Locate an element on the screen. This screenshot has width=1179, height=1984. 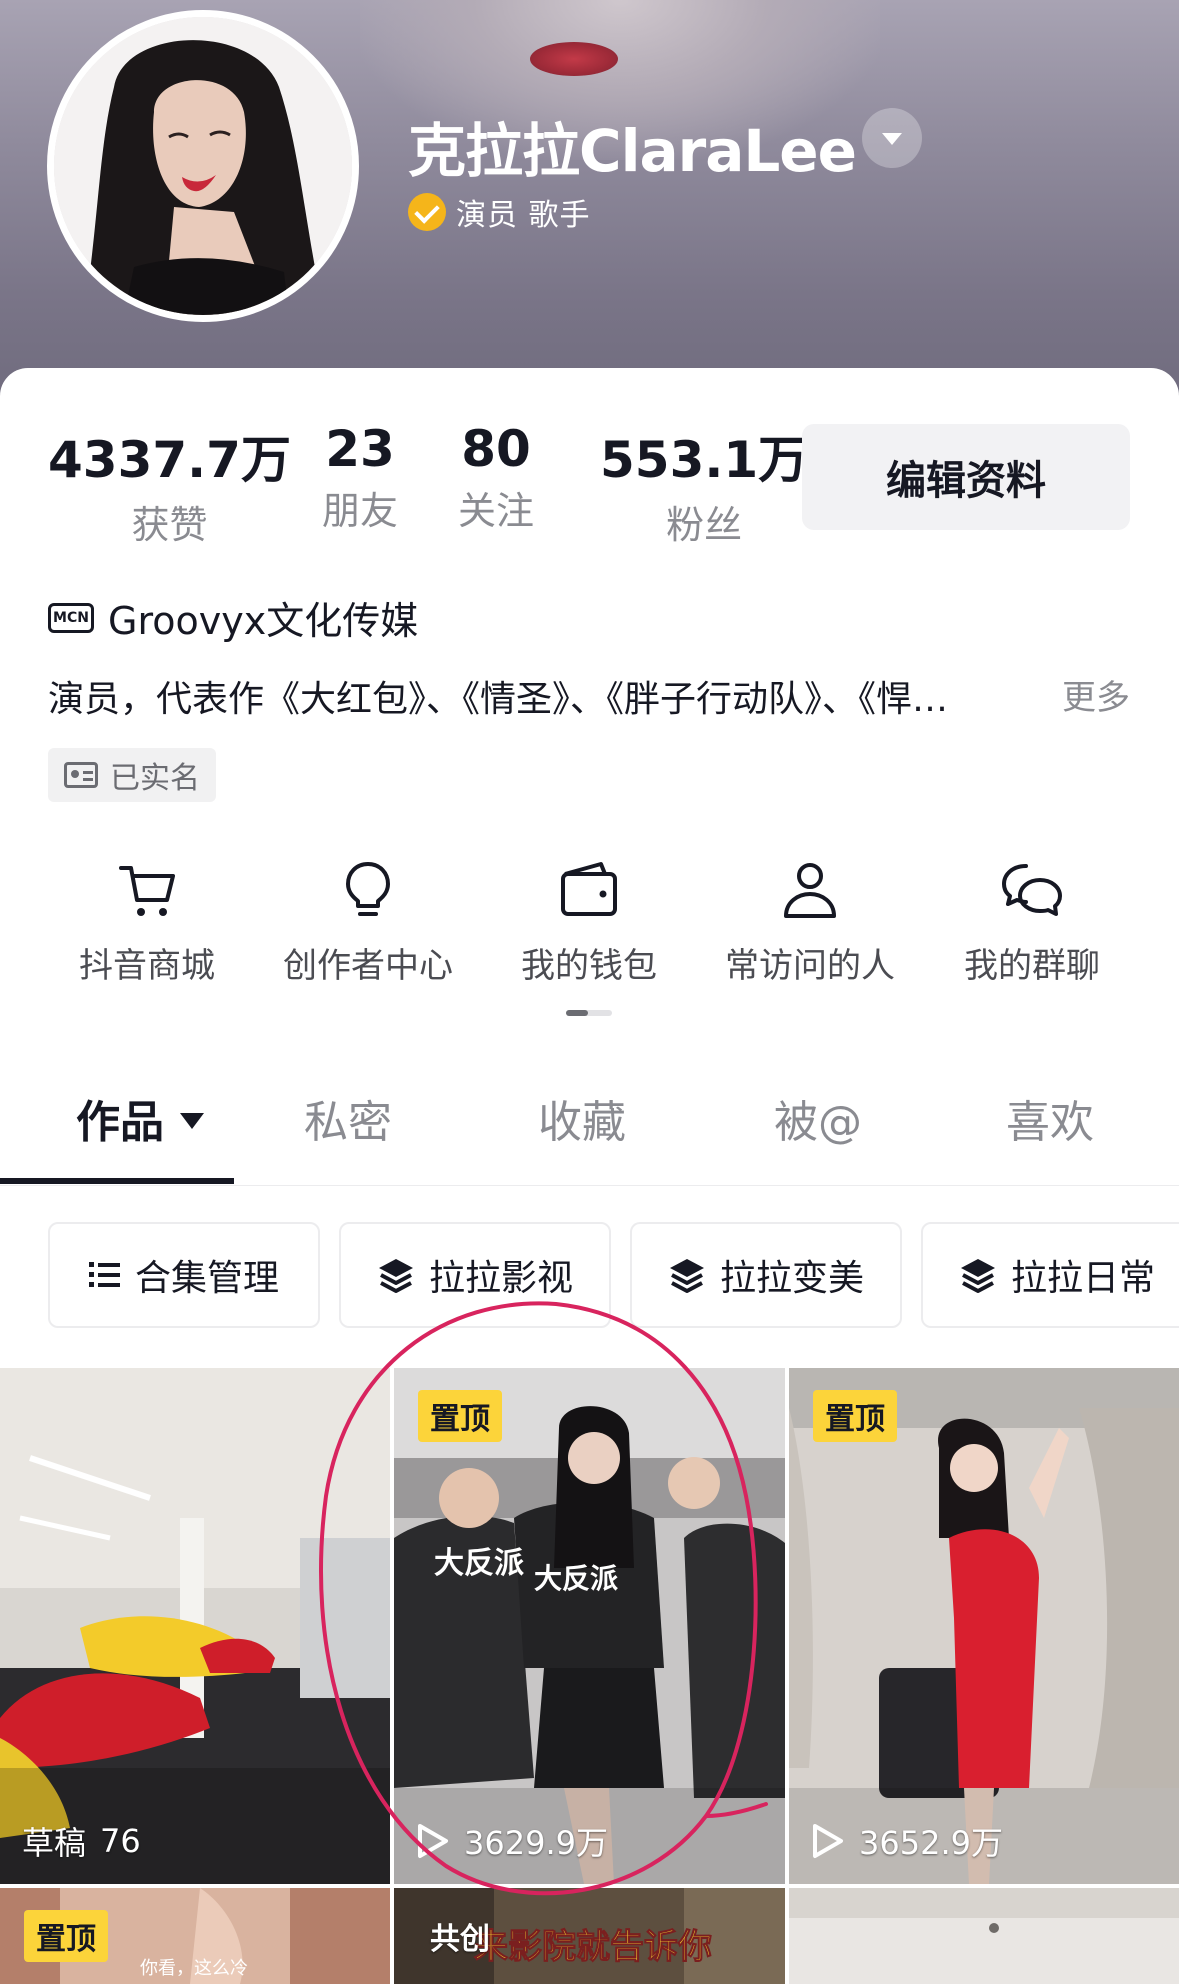
stat-label: 关注 is located at coordinates (496, 511).